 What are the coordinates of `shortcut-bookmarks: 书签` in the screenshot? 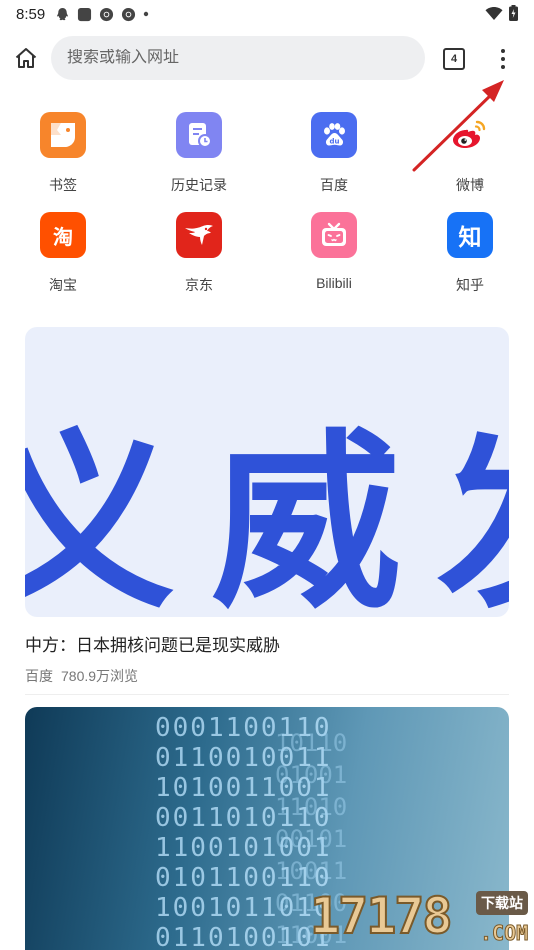 It's located at (63, 153).